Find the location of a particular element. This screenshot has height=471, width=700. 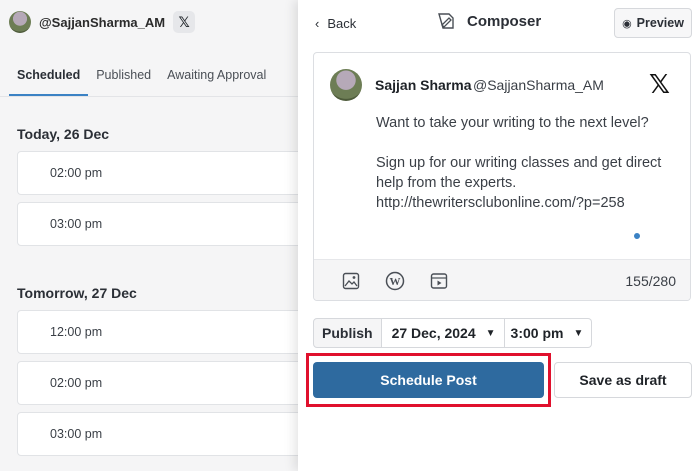

tab-bar: Scheduled Published Awaiting Approval is located at coordinates (149, 77).